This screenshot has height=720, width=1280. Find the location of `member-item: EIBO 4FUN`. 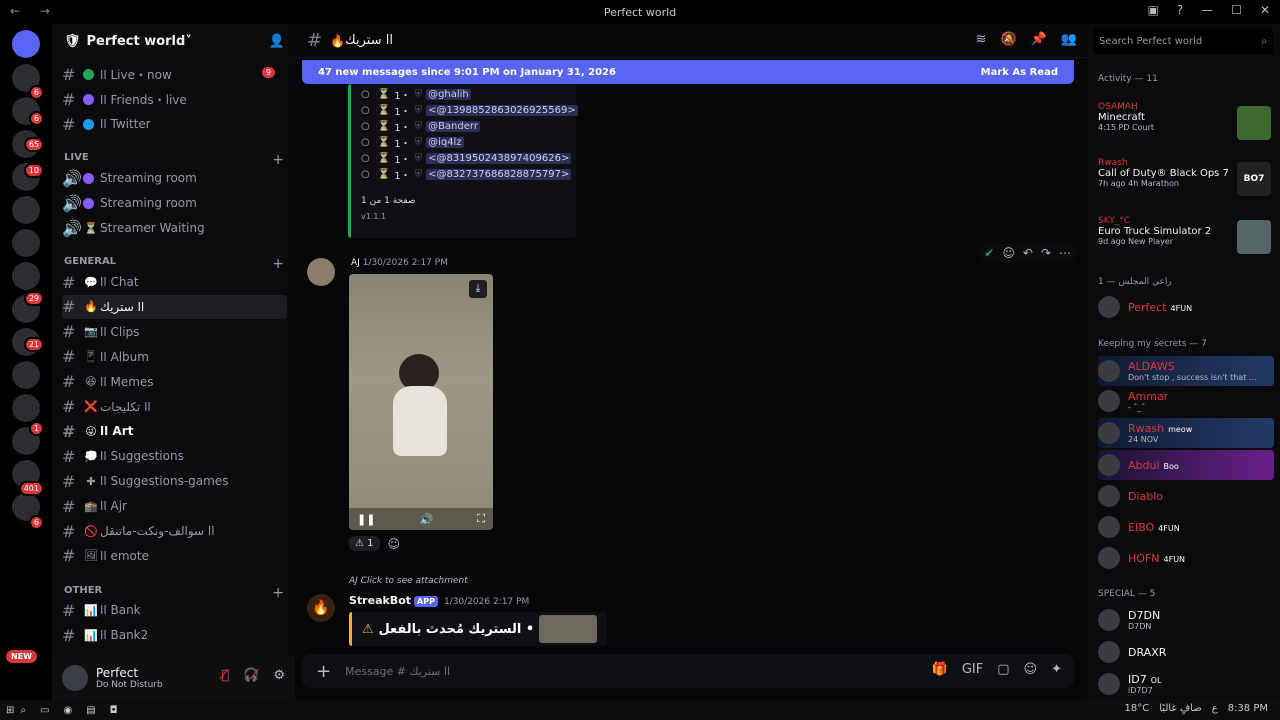

member-item: EIBO 4FUN is located at coordinates (1186, 527).